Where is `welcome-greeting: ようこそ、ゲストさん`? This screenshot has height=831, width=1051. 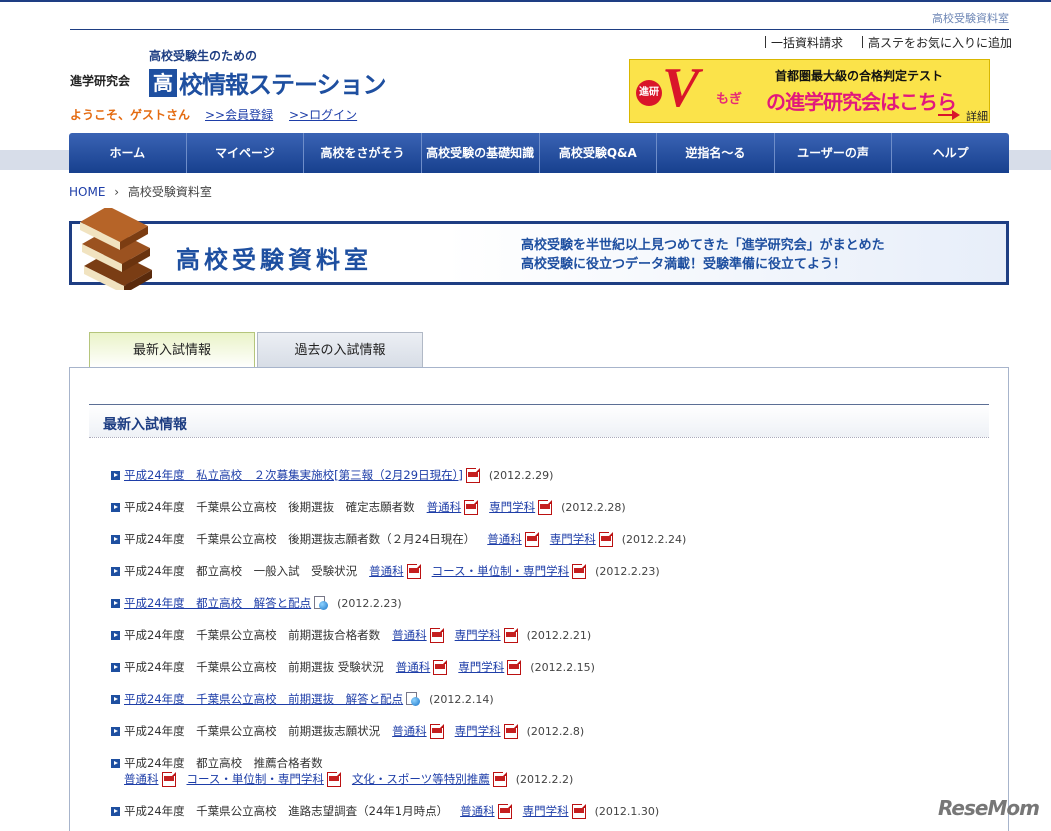 welcome-greeting: ようこそ、ゲストさん is located at coordinates (130, 115).